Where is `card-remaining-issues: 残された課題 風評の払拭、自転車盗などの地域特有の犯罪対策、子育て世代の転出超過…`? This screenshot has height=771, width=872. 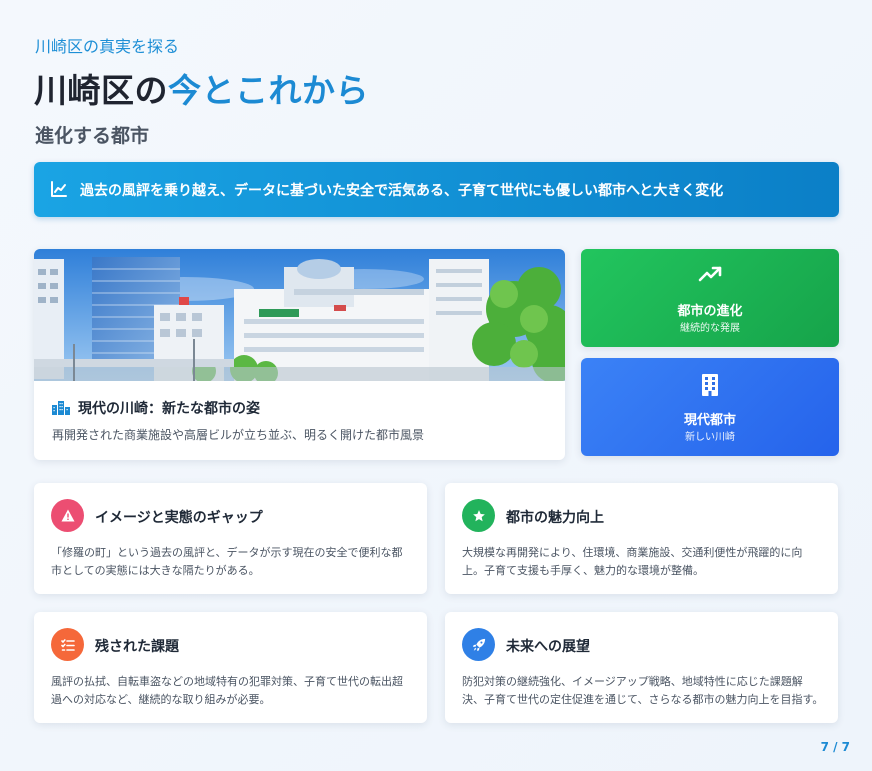 card-remaining-issues: 残された課題 風評の払拭、自転車盗などの地域特有の犯罪対策、子育て世代の転出超過… is located at coordinates (230, 667).